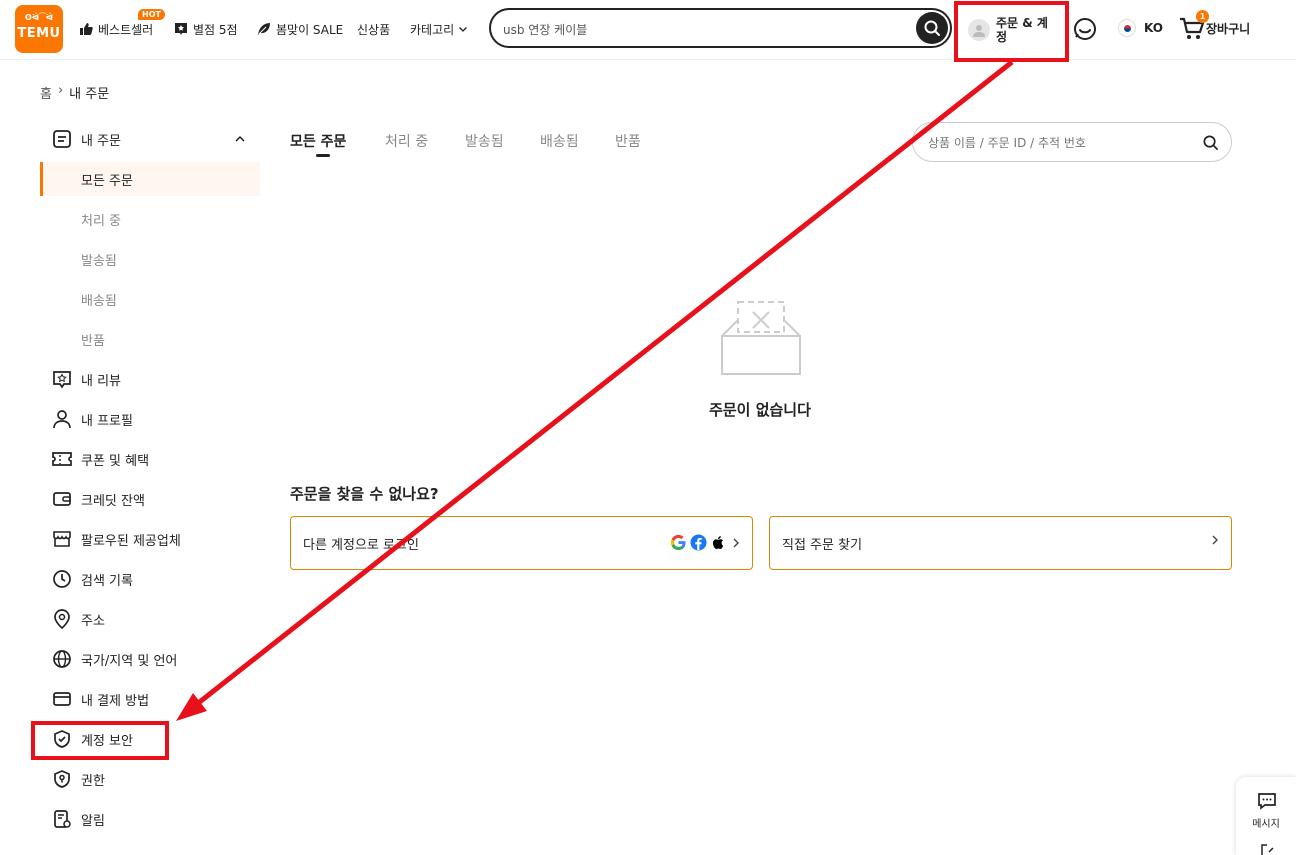 The height and width of the screenshot is (855, 1296). I want to click on tab-shipped: 발송됨, so click(484, 141).